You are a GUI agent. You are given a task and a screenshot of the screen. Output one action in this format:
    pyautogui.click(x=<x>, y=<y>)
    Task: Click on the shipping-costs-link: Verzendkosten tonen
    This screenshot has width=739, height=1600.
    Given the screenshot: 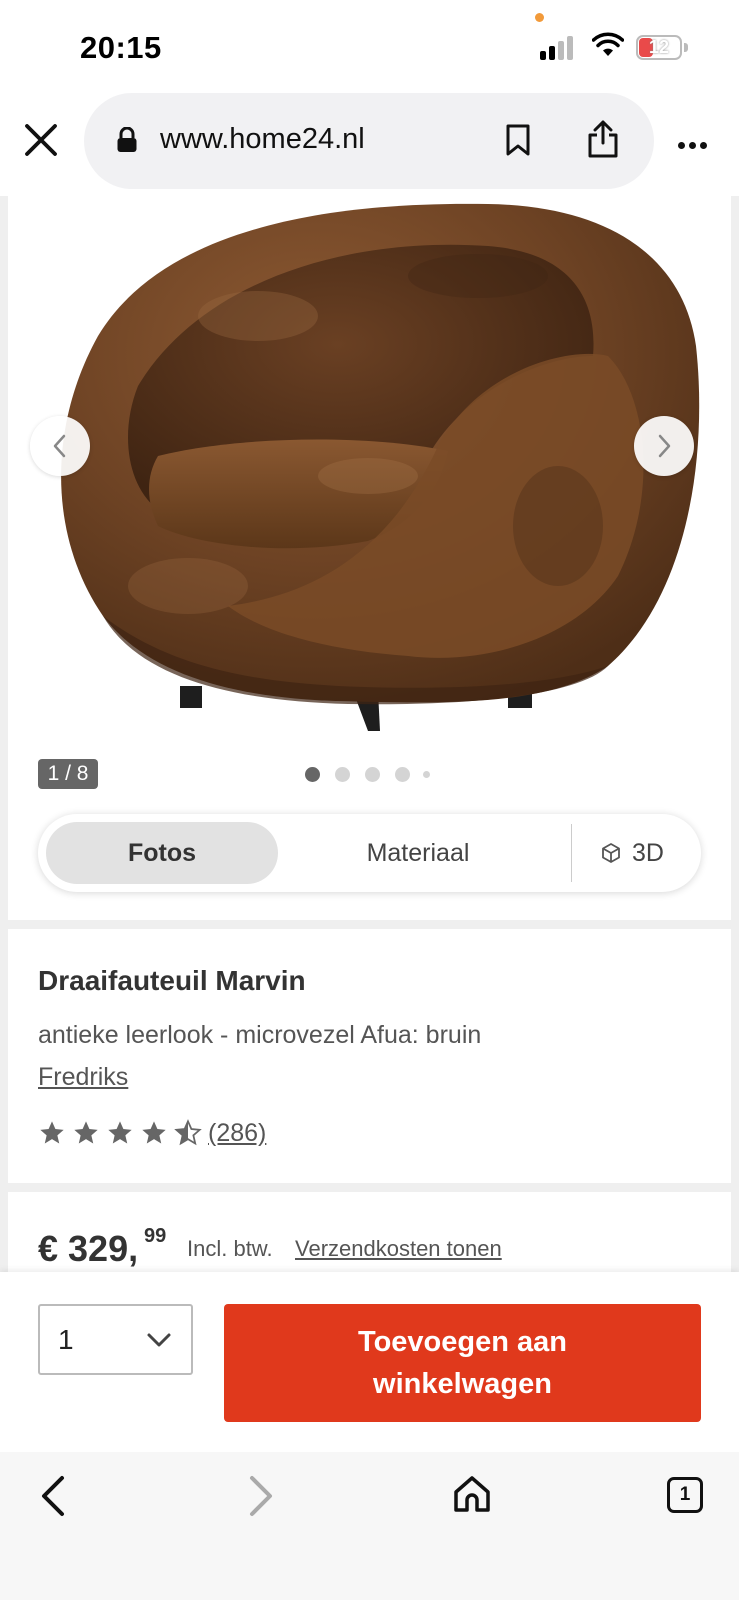 What is the action you would take?
    pyautogui.click(x=398, y=1249)
    